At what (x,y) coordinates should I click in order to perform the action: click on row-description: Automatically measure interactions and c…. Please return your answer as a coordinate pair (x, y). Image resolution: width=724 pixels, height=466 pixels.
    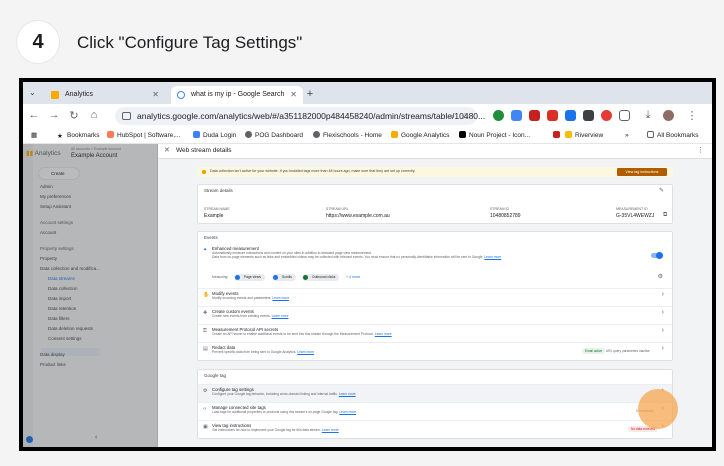
    Looking at the image, I should click on (362, 255).